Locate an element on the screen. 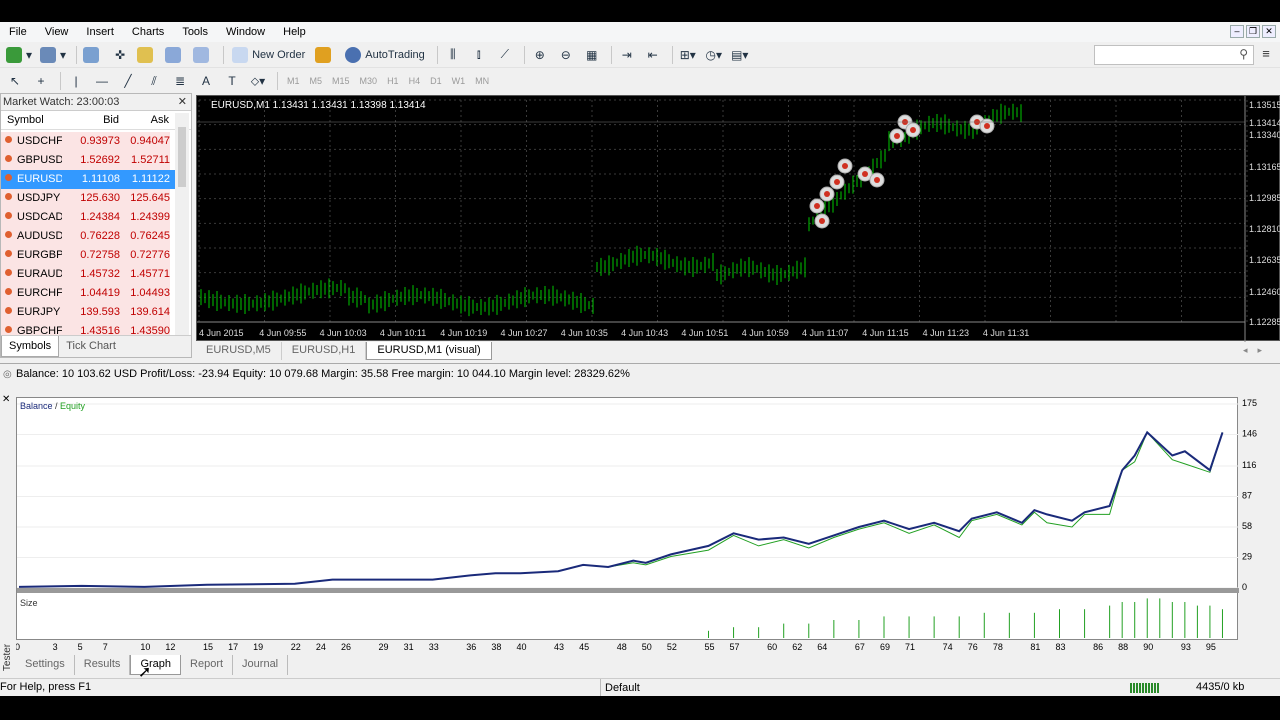 The image size is (1280, 720). menu-insert: Insert is located at coordinates (100, 32).